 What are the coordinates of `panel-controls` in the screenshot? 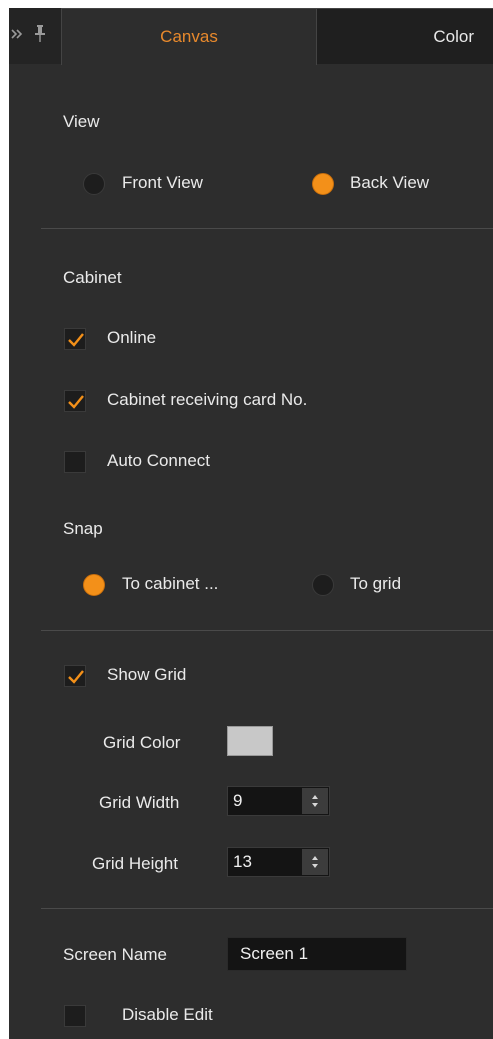 It's located at (35, 36).